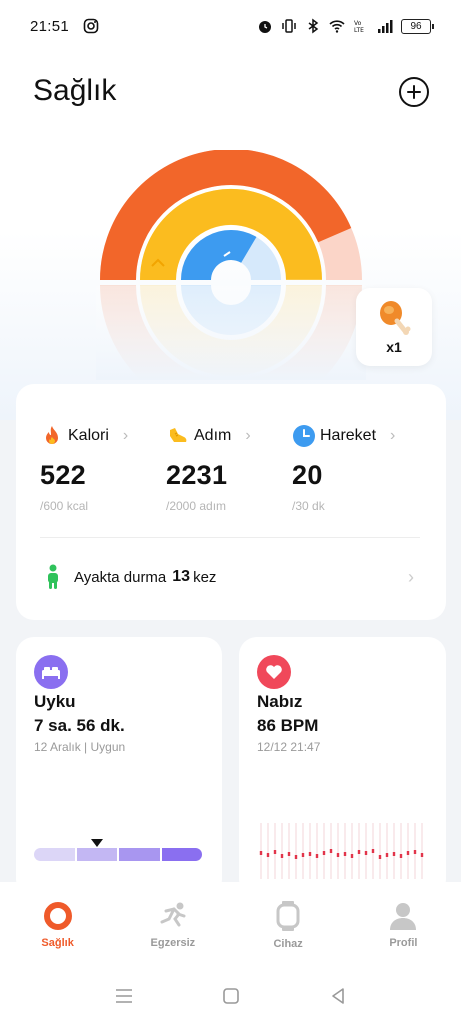  I want to click on heart-icon, so click(274, 672).